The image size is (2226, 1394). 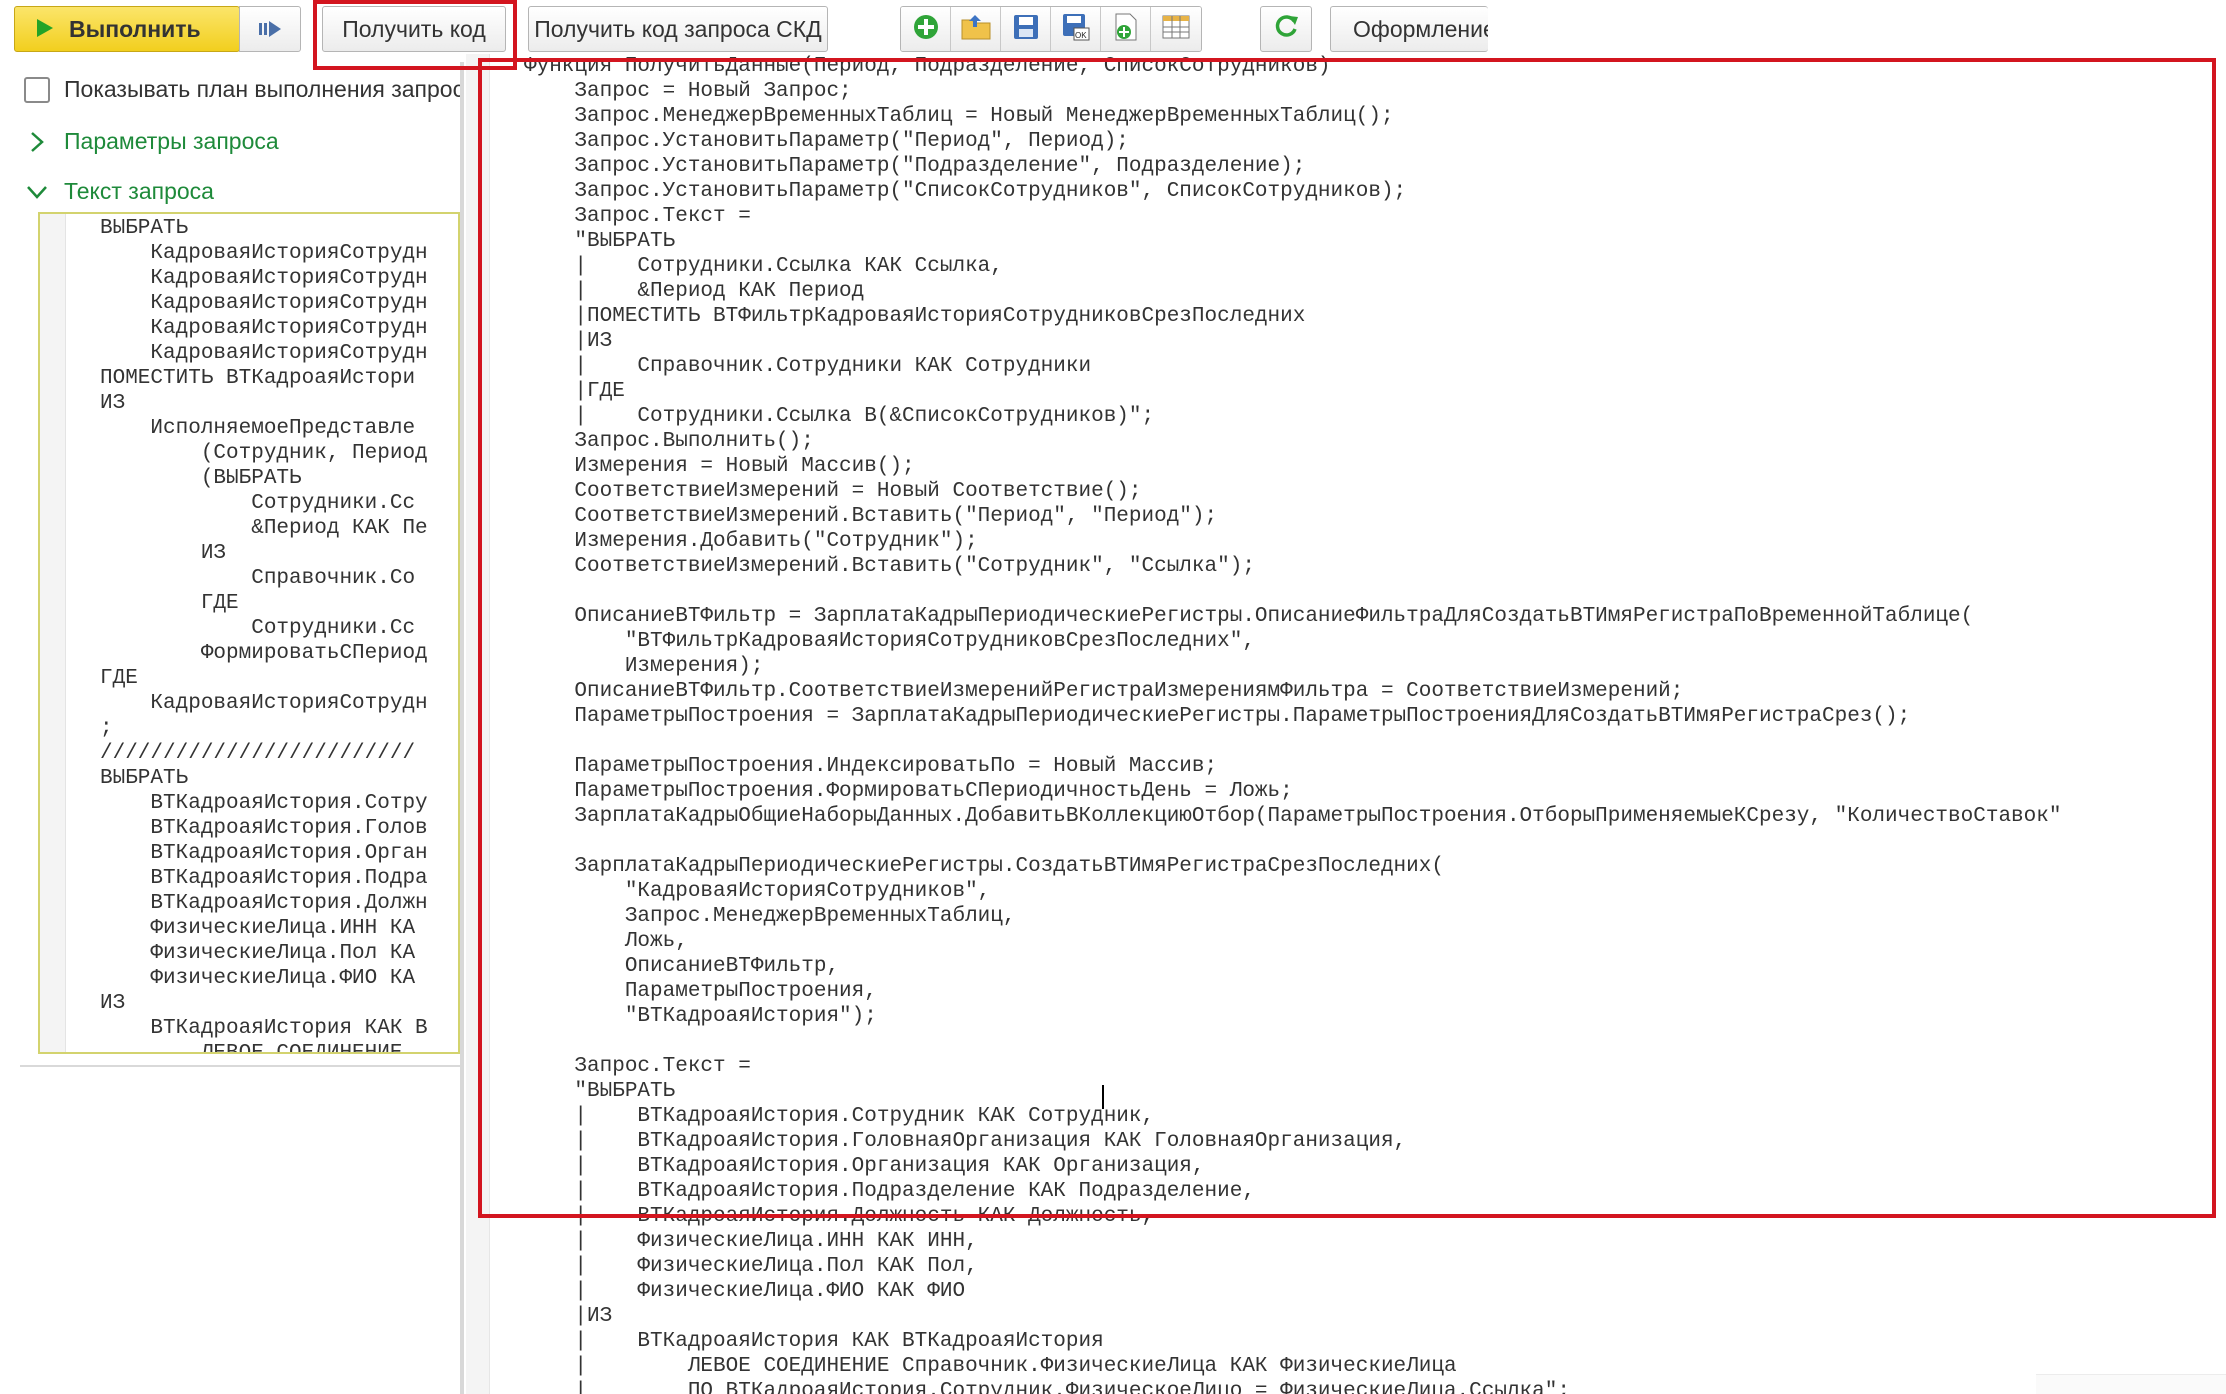 I want to click on query-line: ПОМЕСТИТЬ ВТКадроаяИстори, so click(x=258, y=378).